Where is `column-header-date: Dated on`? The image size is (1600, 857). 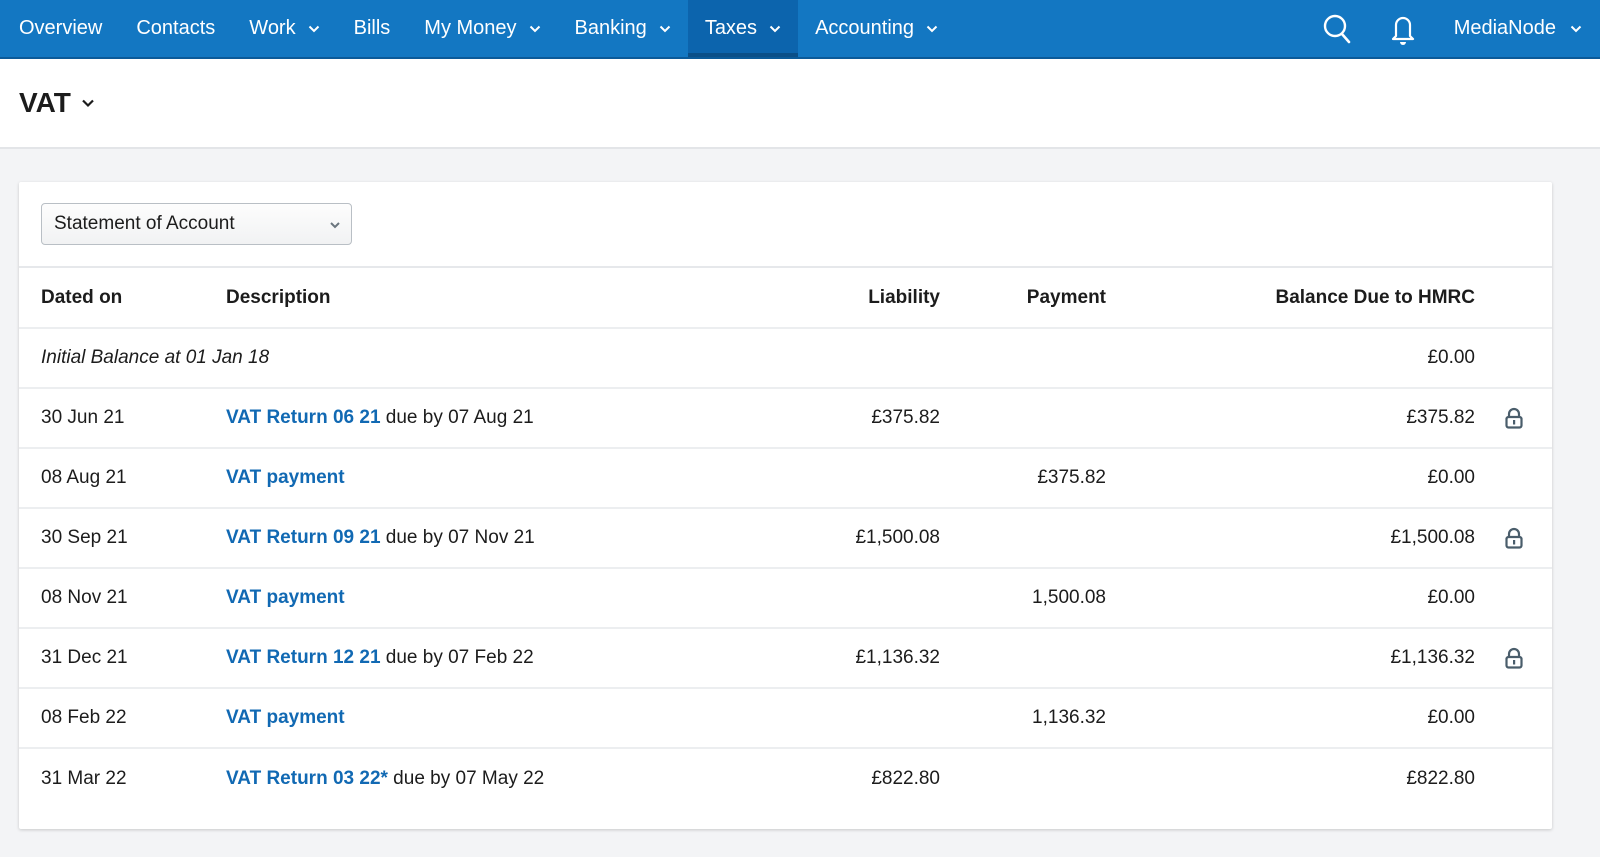 column-header-date: Dated on is located at coordinates (122, 298).